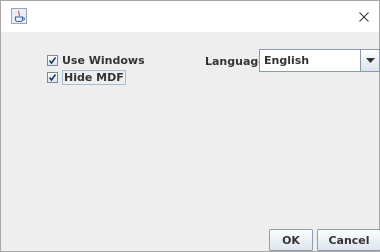 The image size is (380, 252). I want to click on use-windows-option: Use Windows, so click(96, 60).